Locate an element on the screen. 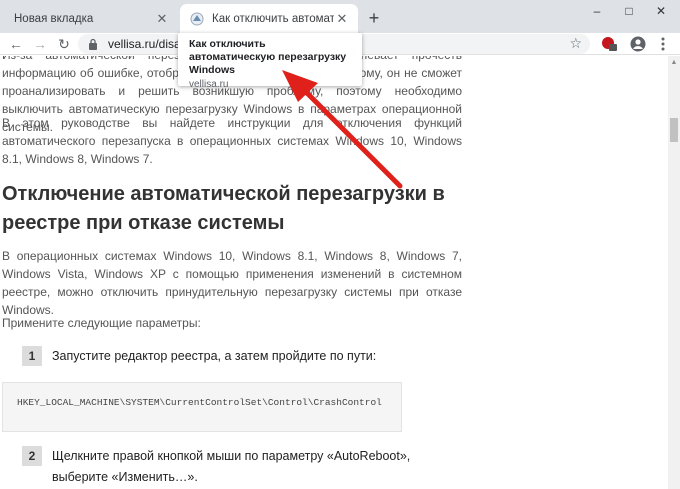  maximize-icon: □ is located at coordinates (629, 11).